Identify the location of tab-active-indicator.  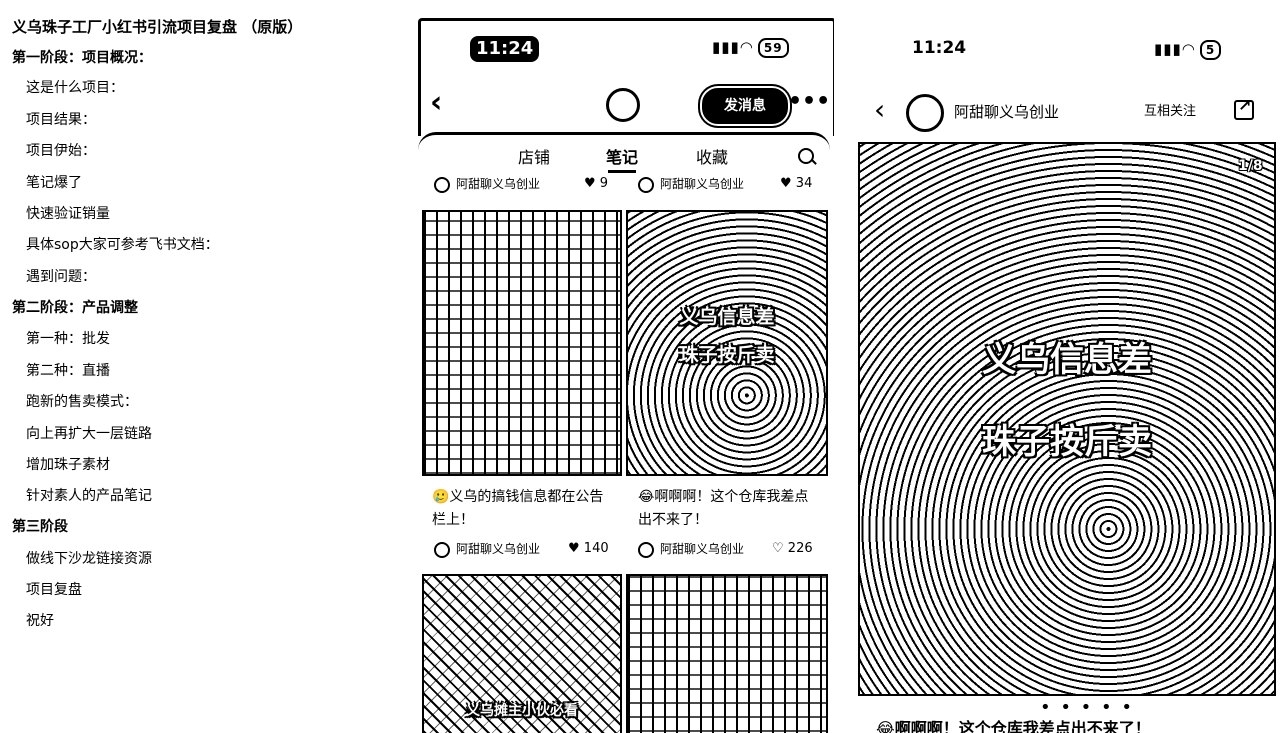
(622, 171).